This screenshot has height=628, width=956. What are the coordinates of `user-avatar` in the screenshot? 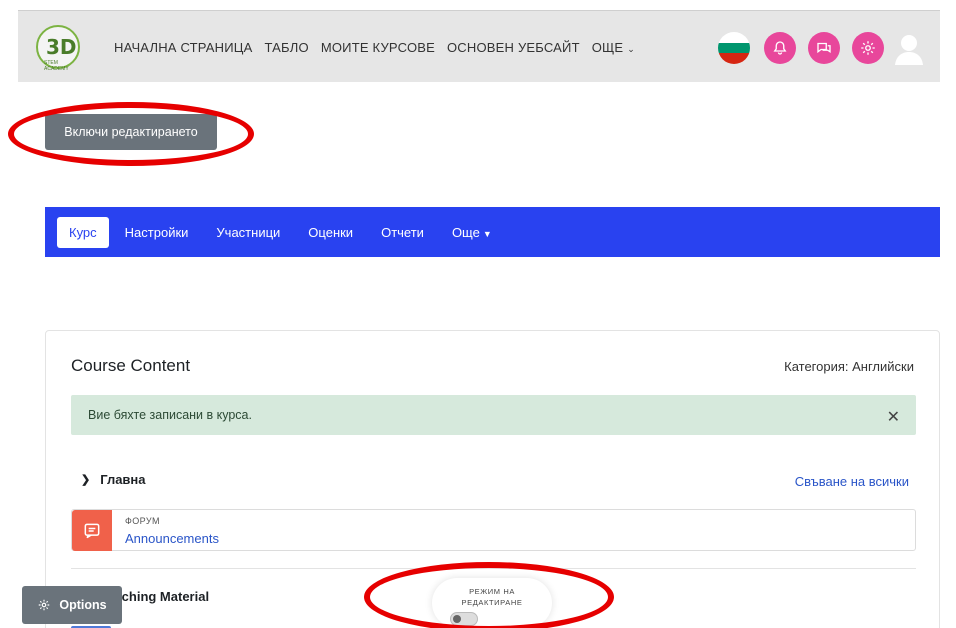 It's located at (909, 48).